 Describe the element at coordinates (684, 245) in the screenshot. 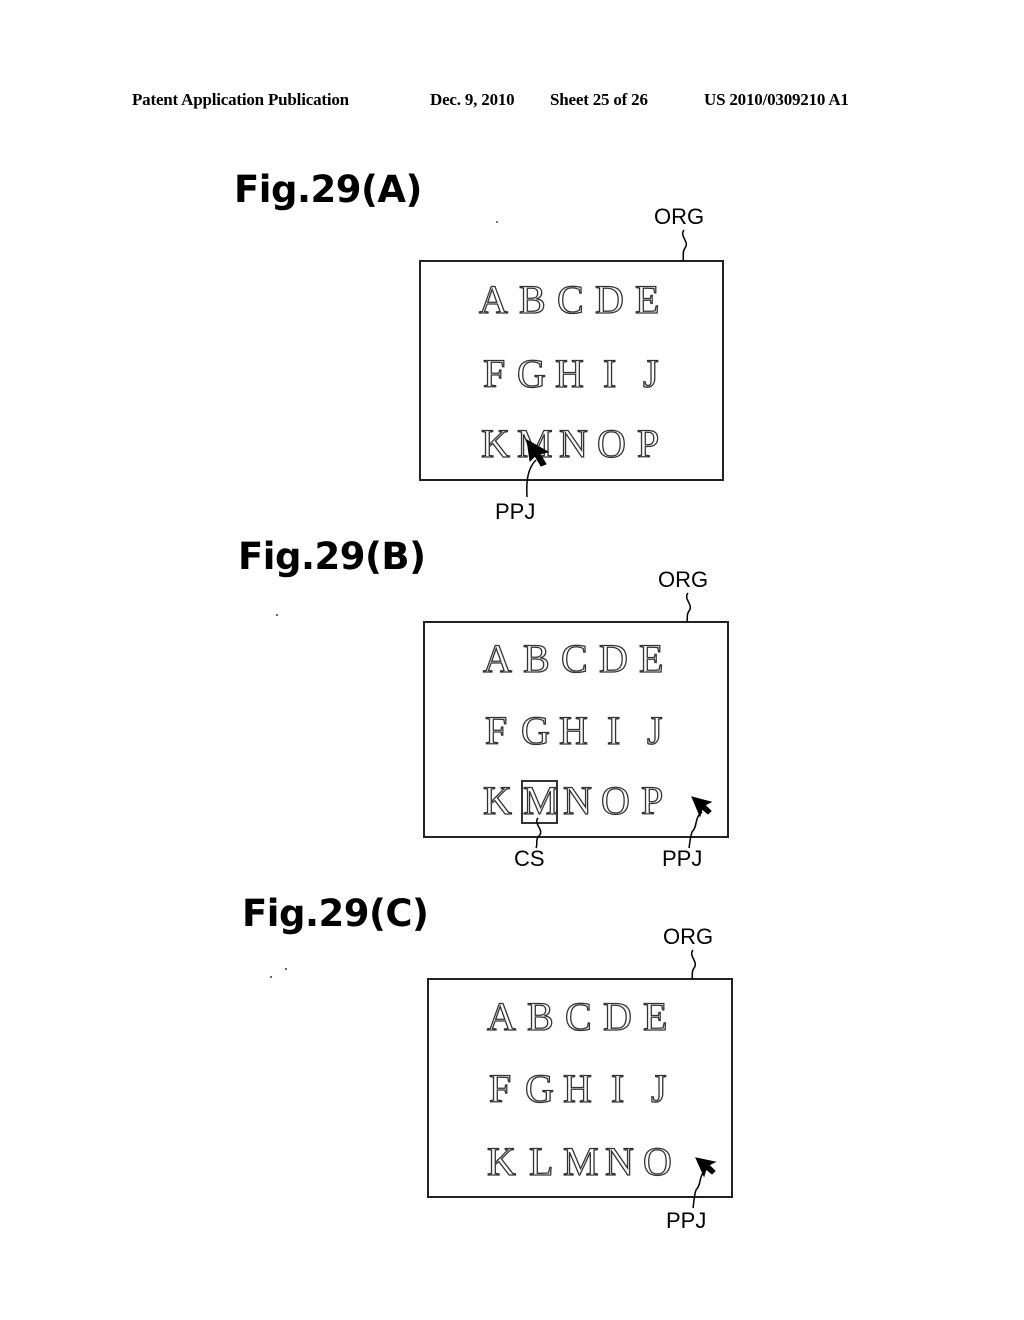

I see `org-leader-line-a` at that location.